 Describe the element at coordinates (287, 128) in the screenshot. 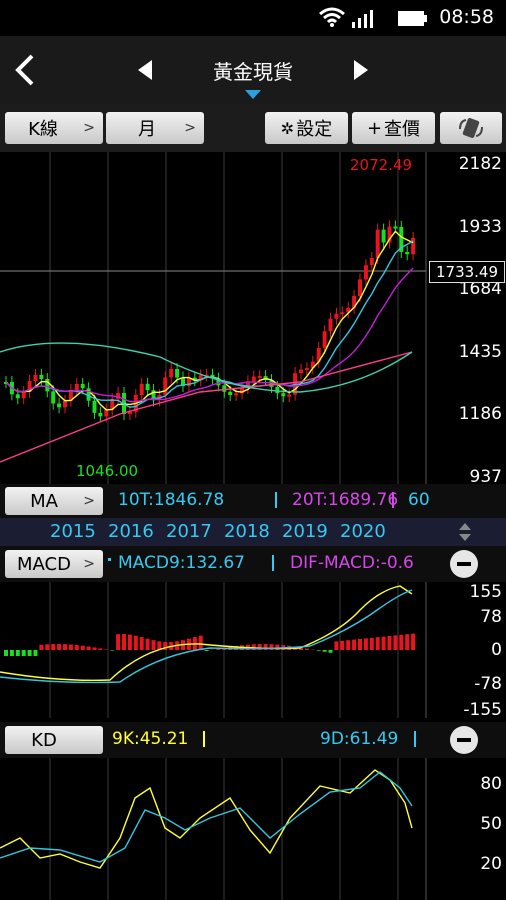

I see `gear-icon: ✲` at that location.